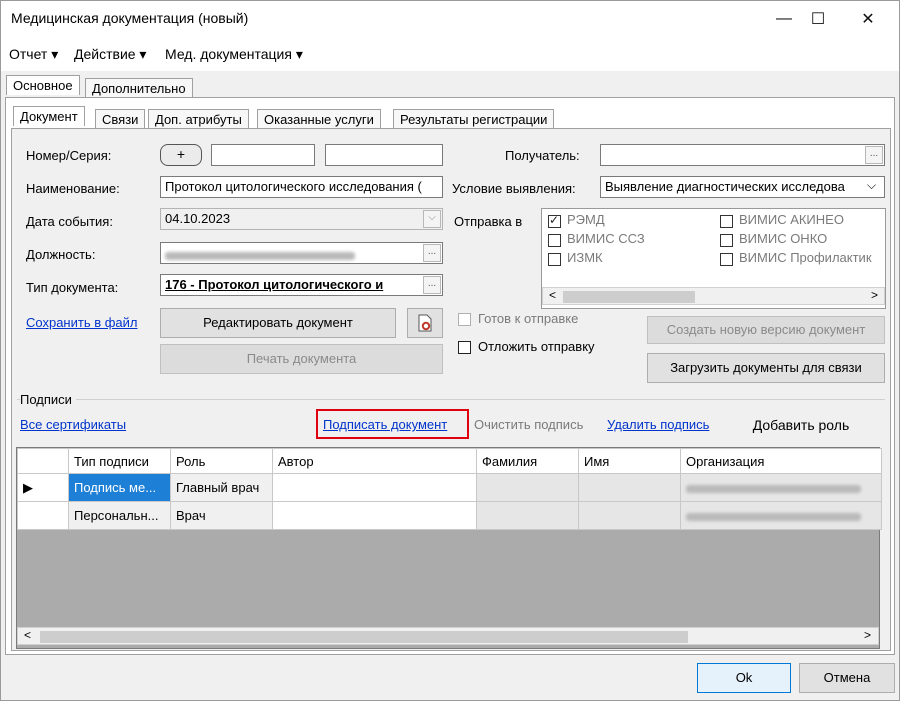 This screenshot has height=701, width=900. What do you see at coordinates (726, 240) in the screenshot?
I see `checkbox-vimis-onko` at bounding box center [726, 240].